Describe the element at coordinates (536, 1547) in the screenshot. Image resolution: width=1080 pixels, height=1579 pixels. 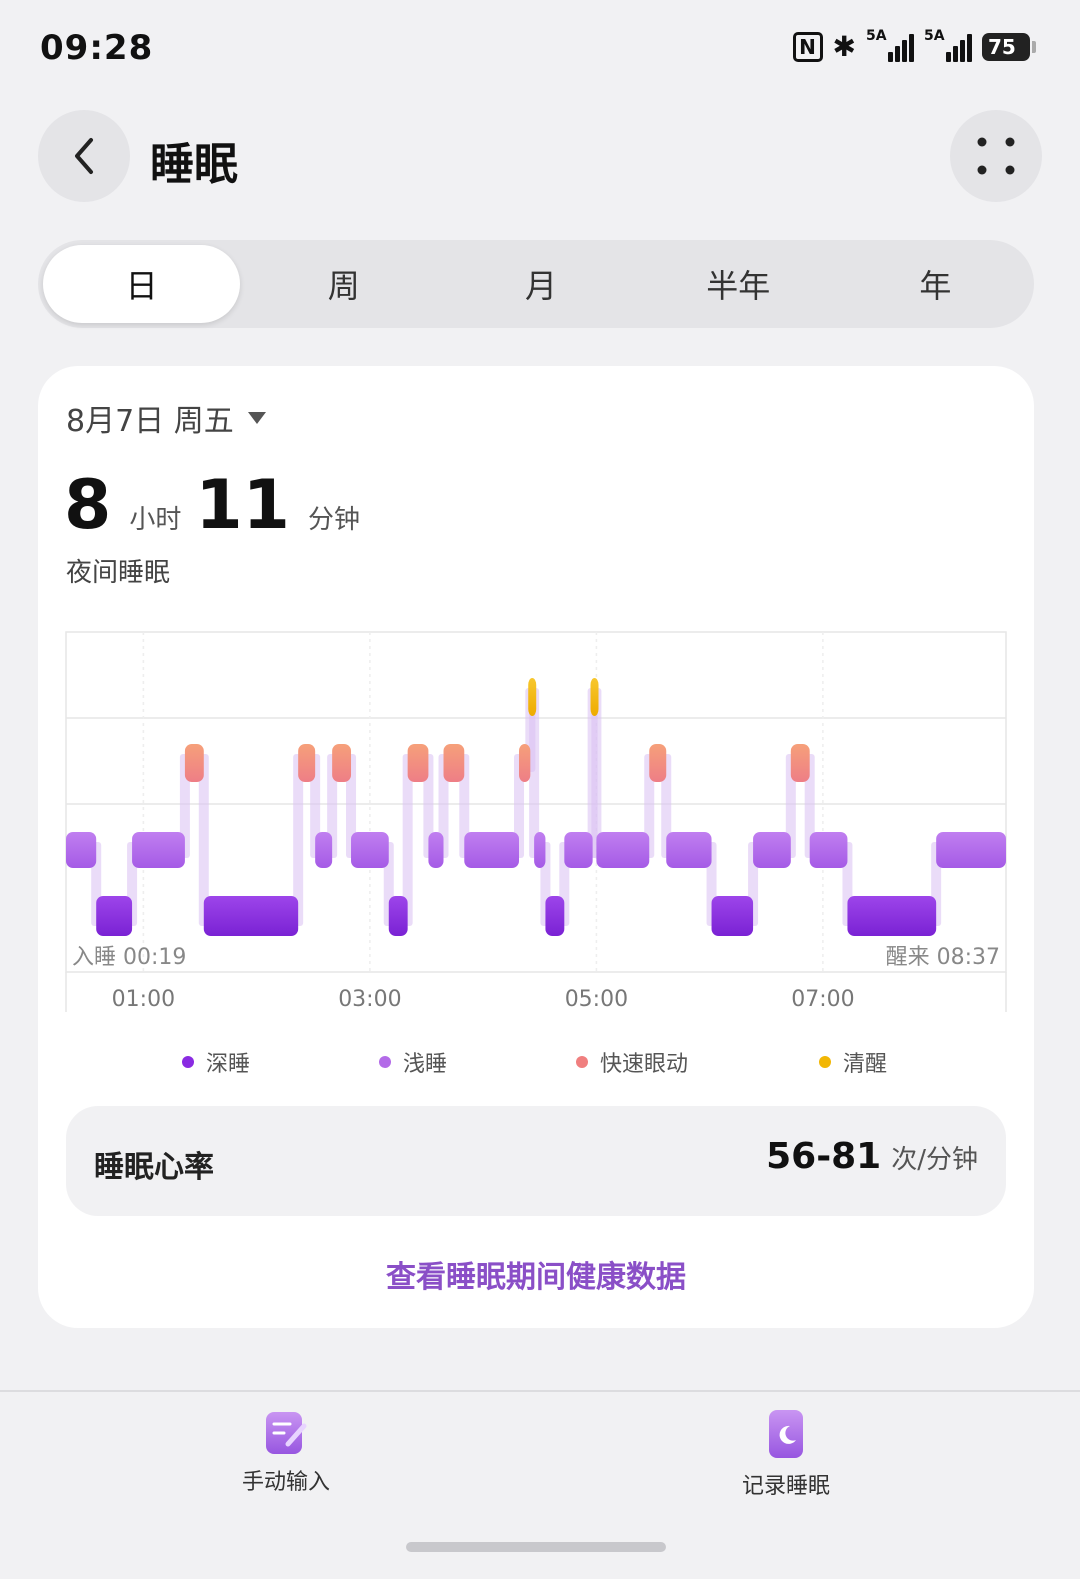
I see `home-indicator` at that location.